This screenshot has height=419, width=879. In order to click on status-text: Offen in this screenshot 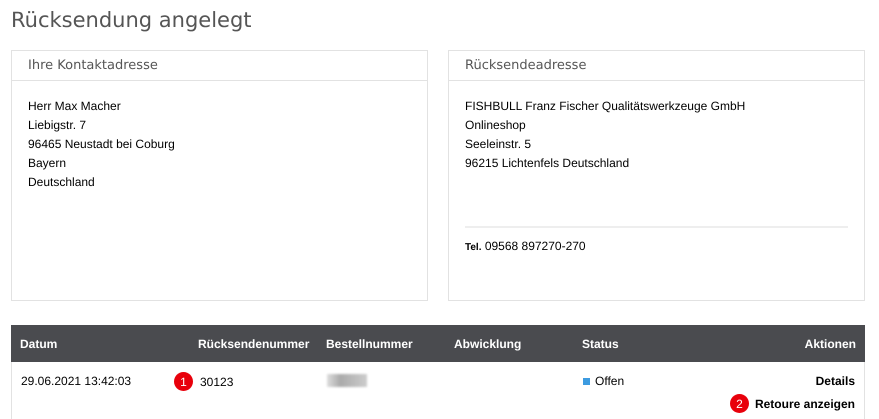, I will do `click(609, 381)`.